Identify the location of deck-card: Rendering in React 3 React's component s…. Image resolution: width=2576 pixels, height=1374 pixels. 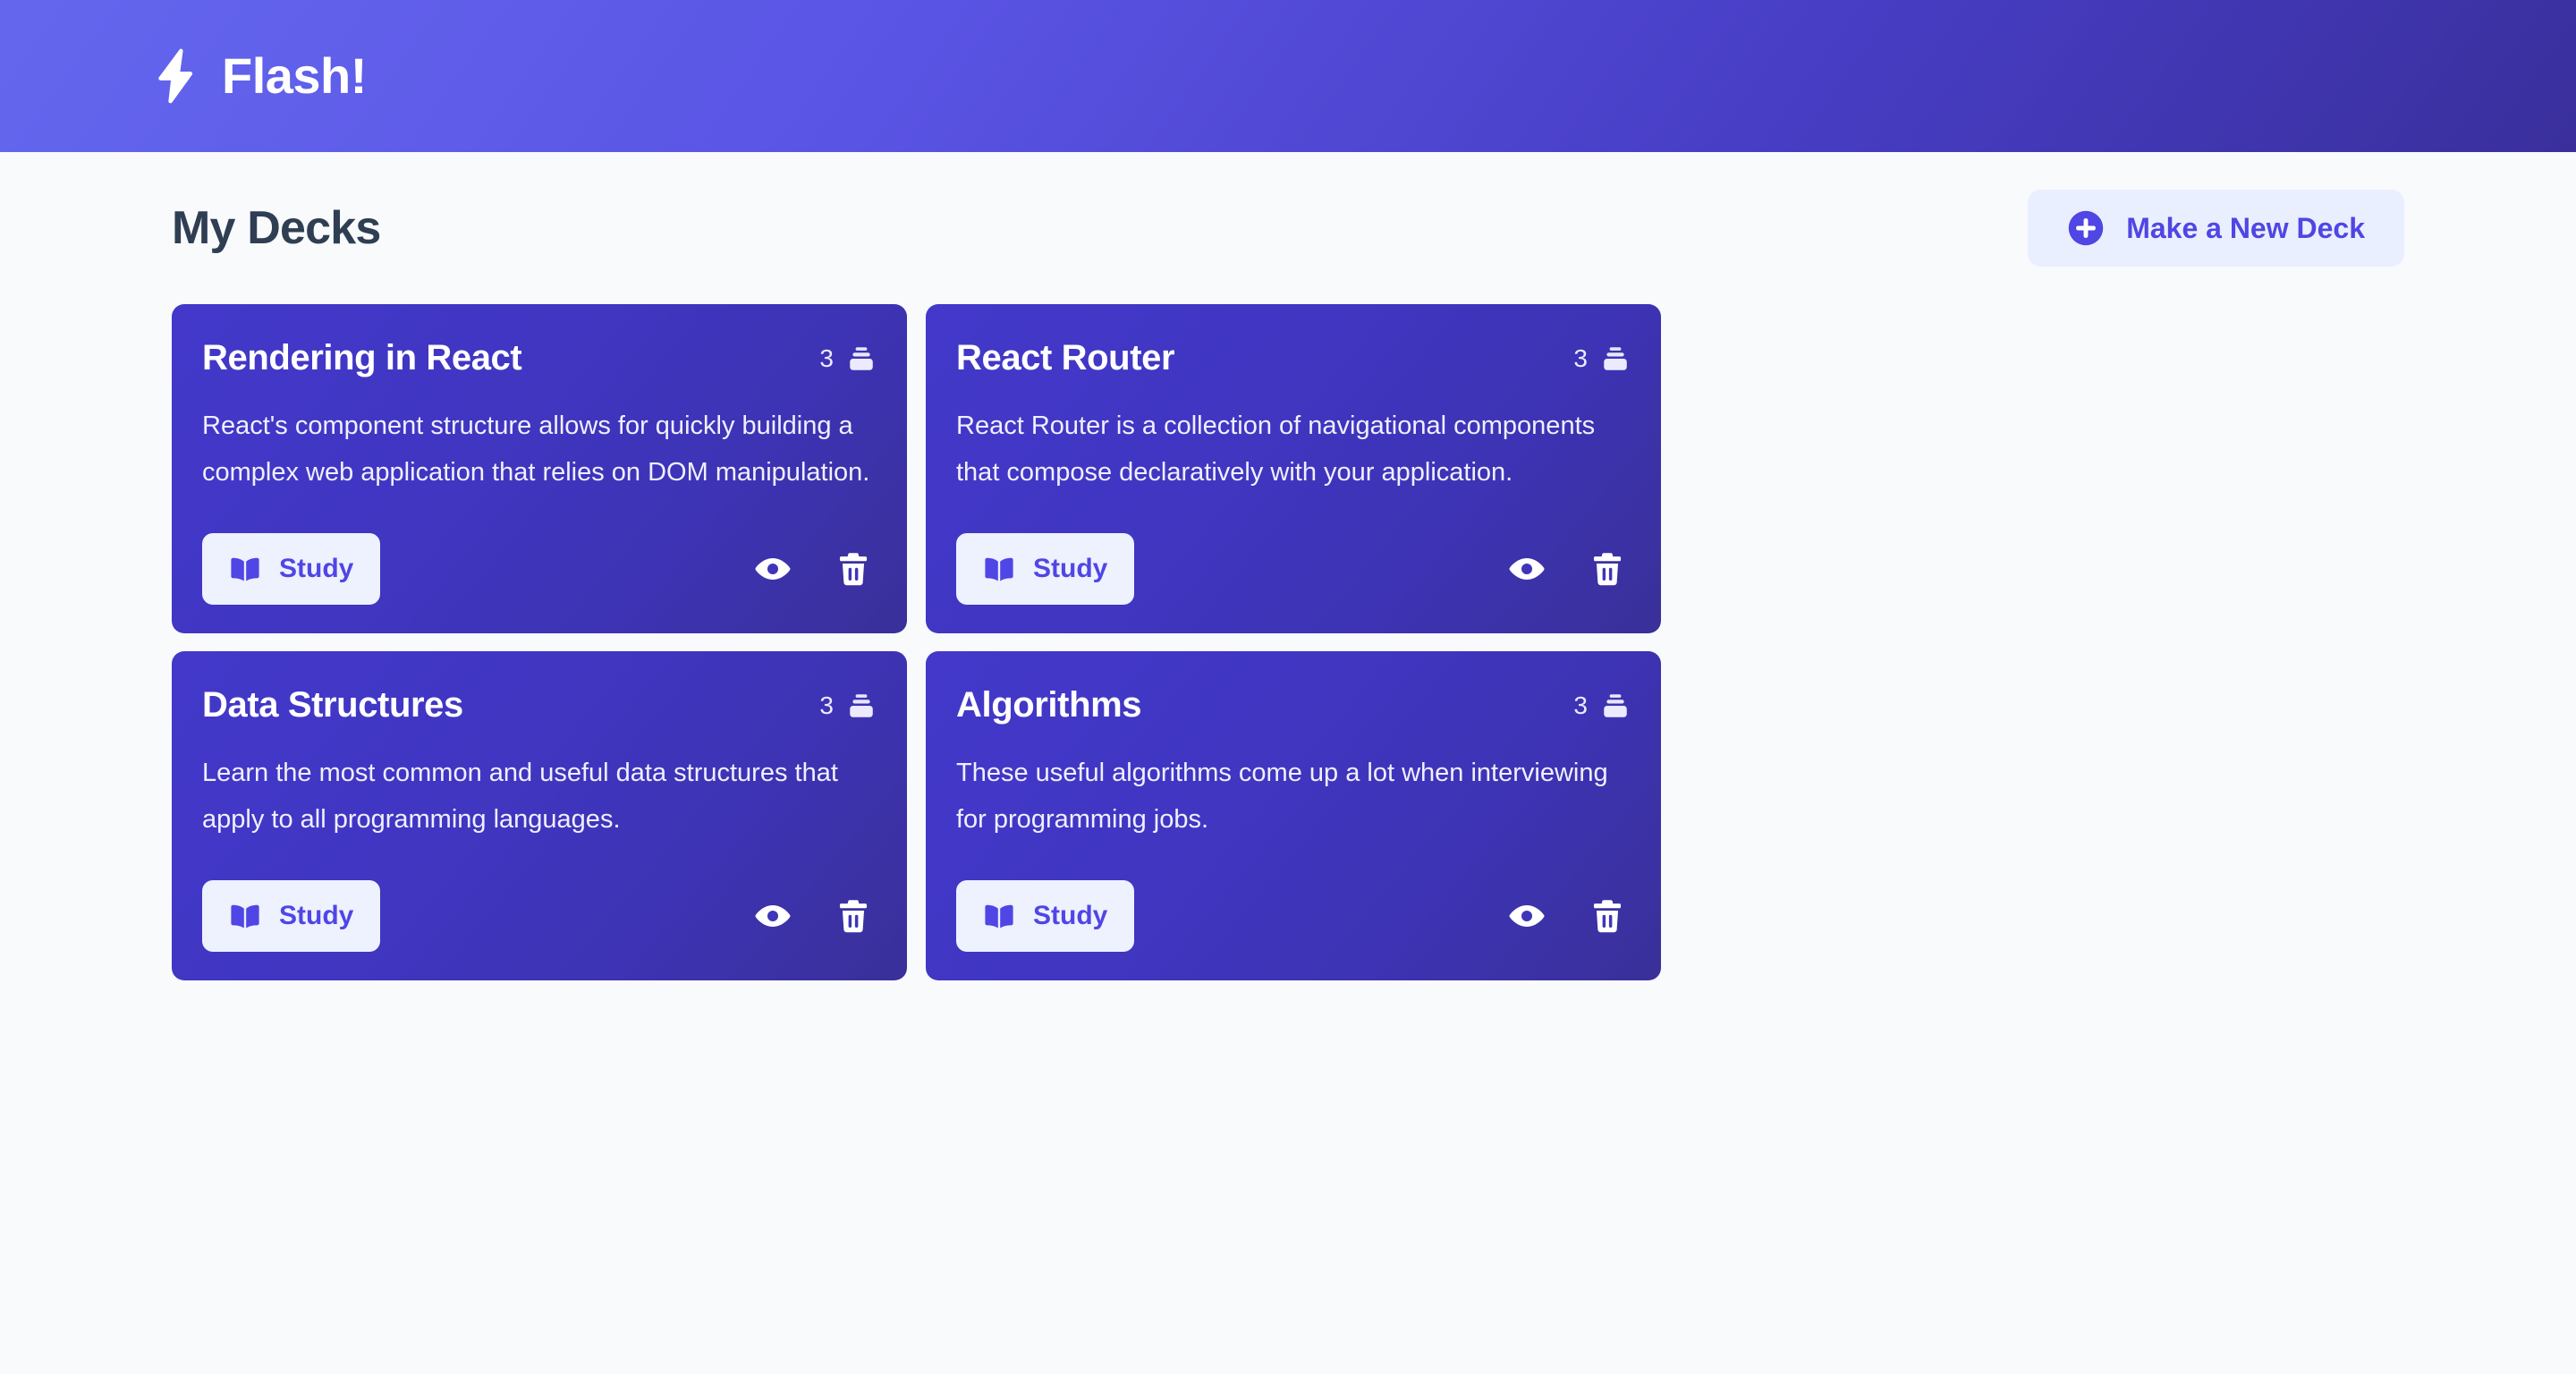
(539, 469).